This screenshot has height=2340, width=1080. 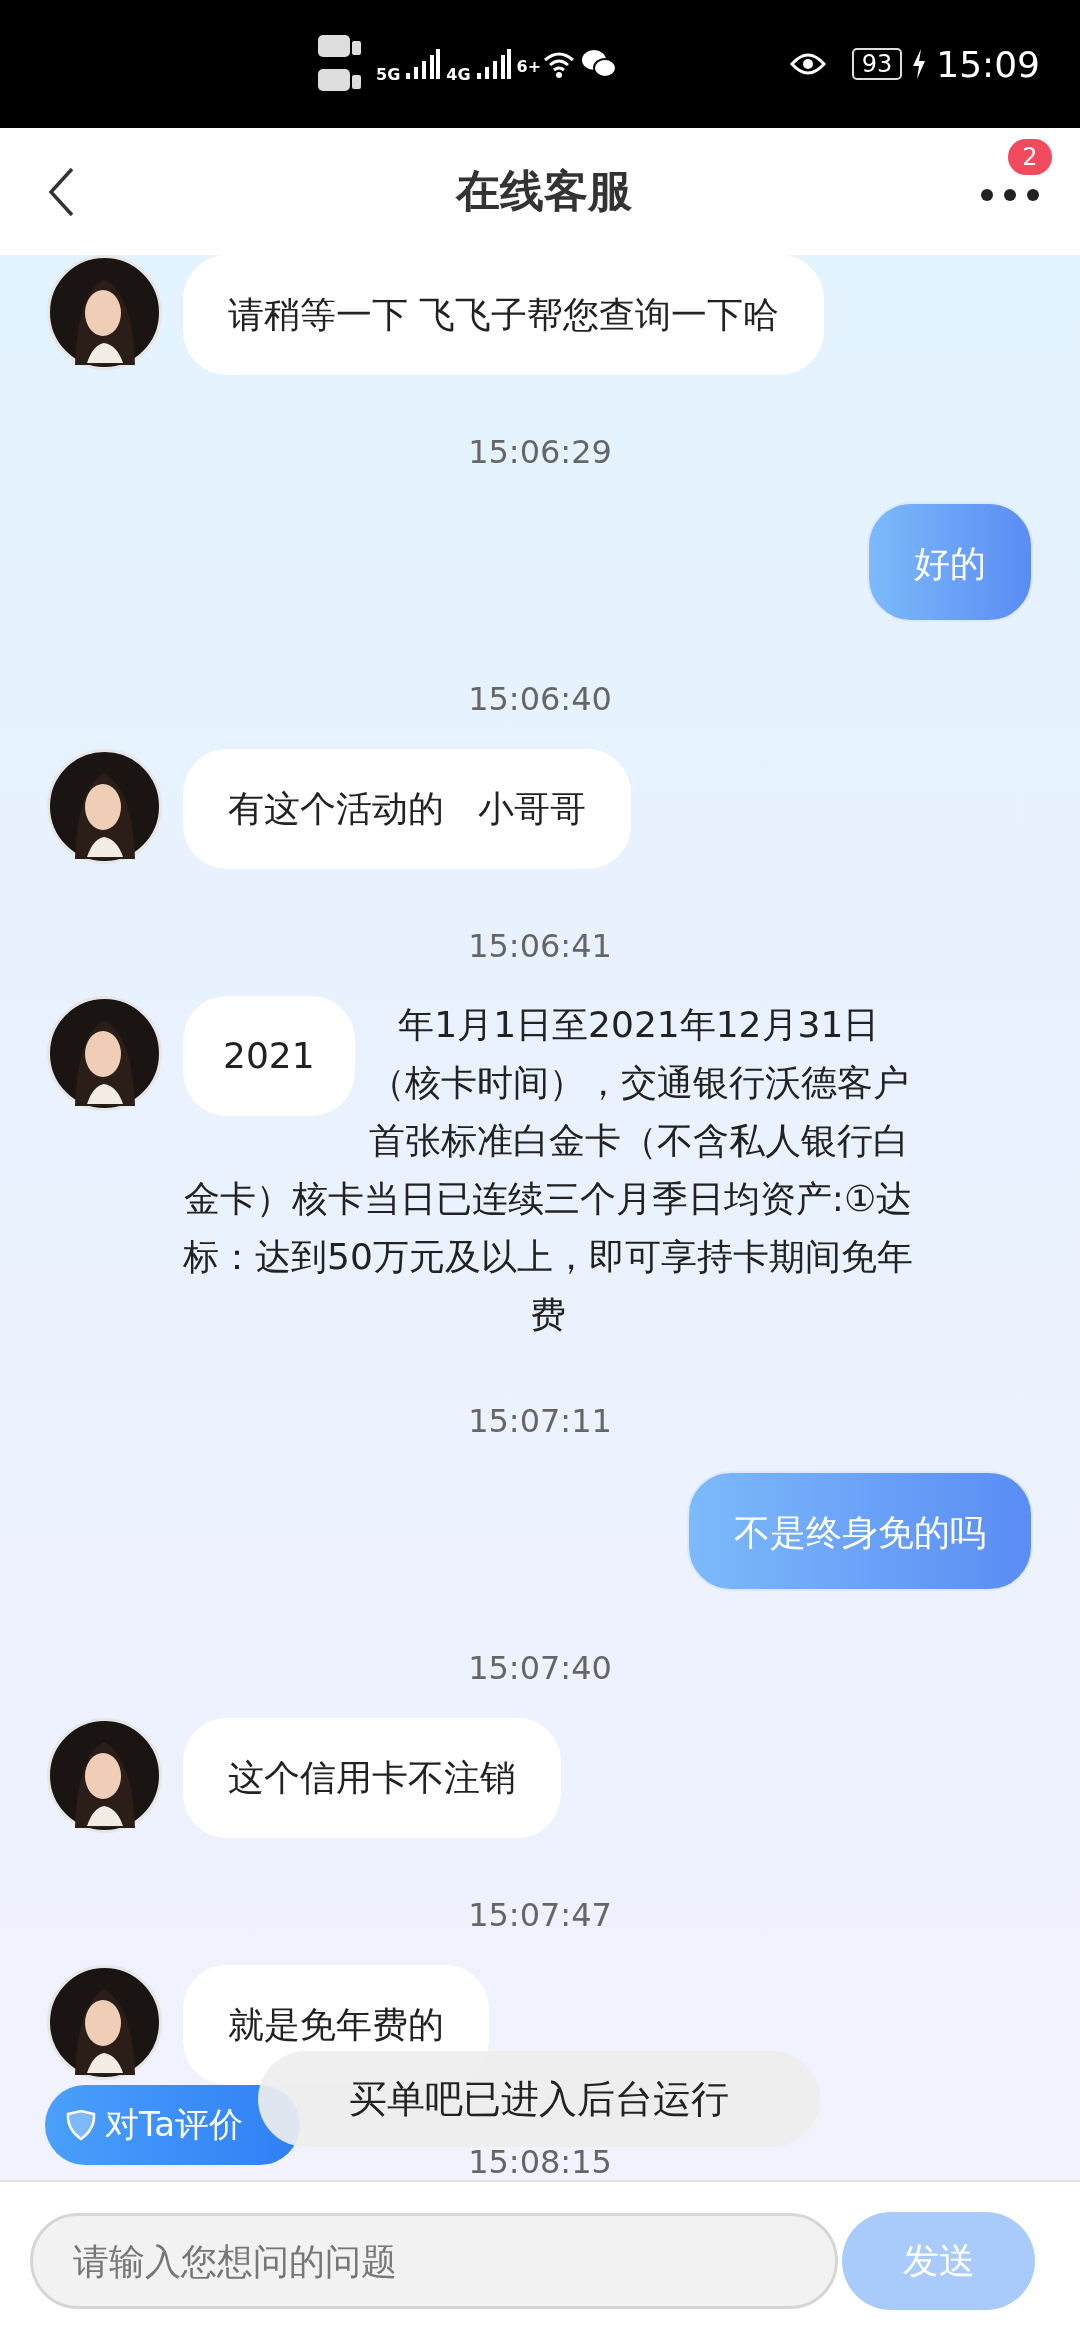 I want to click on toast-message: 买单吧已进入后台运行, so click(x=539, y=2099).